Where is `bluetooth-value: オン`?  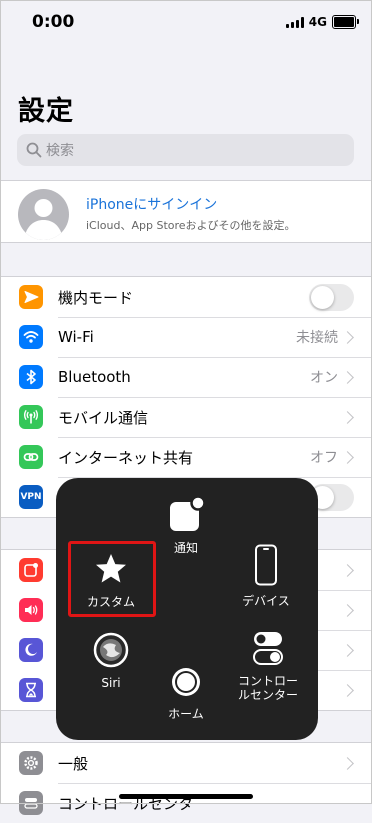
bluetooth-value: オン is located at coordinates (324, 378).